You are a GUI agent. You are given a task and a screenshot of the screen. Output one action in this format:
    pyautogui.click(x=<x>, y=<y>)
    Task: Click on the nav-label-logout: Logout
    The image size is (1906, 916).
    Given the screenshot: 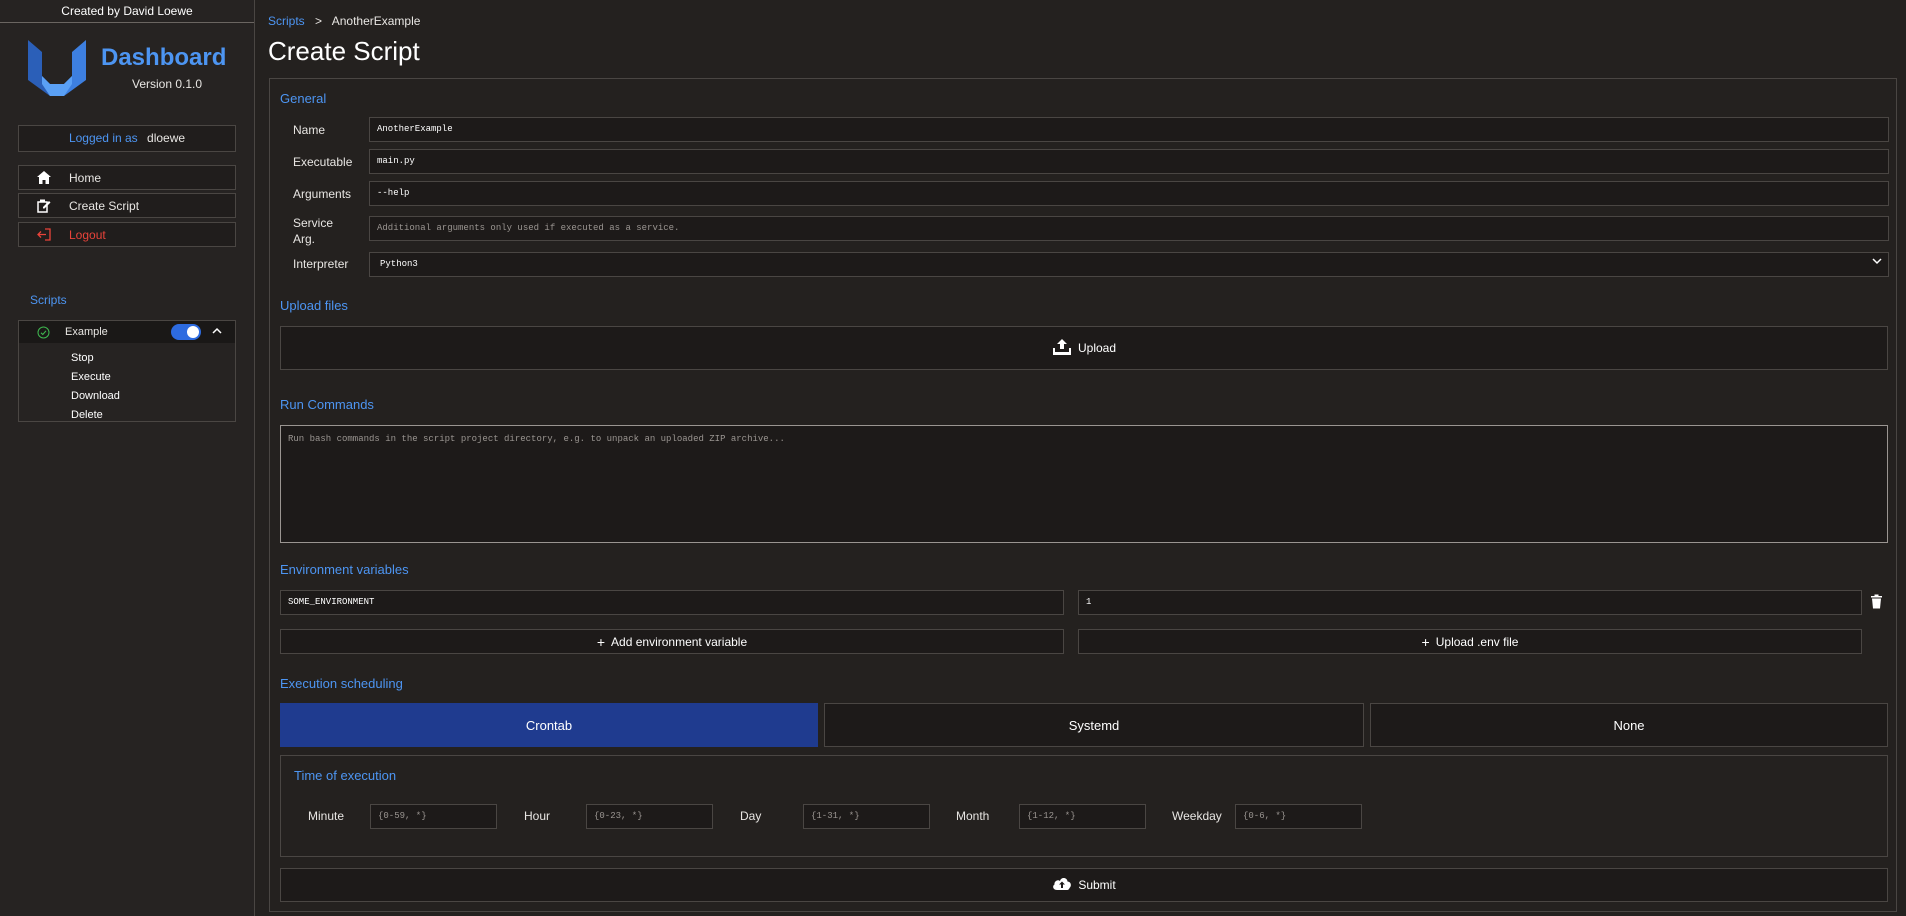 What is the action you would take?
    pyautogui.click(x=87, y=234)
    